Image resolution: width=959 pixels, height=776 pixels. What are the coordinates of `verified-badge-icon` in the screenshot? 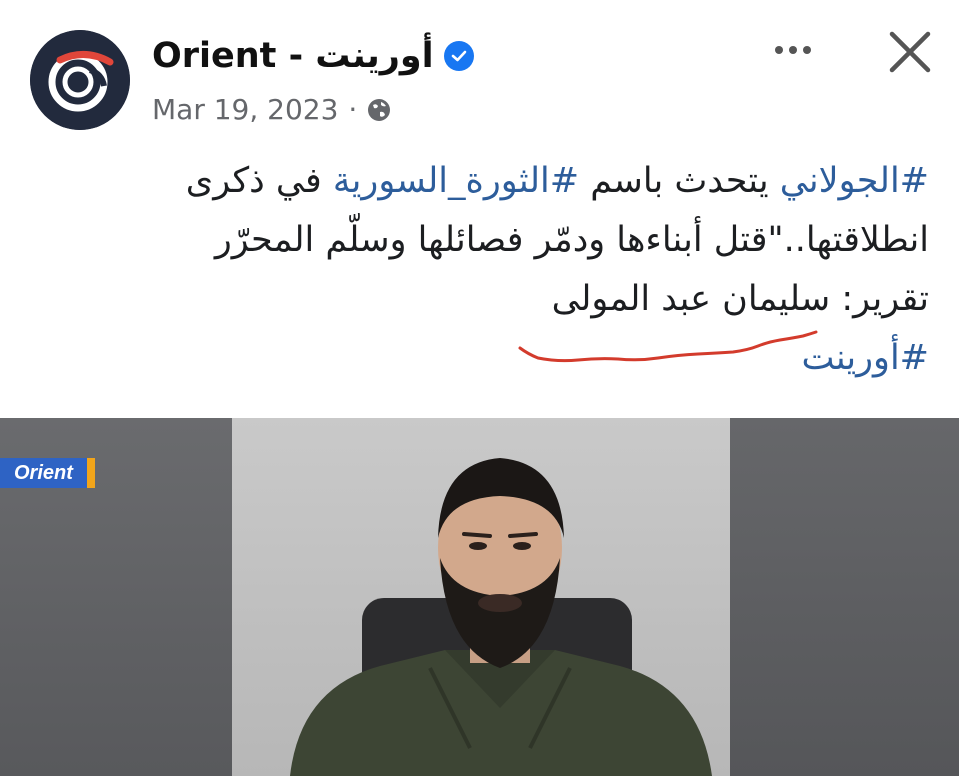 It's located at (458, 56).